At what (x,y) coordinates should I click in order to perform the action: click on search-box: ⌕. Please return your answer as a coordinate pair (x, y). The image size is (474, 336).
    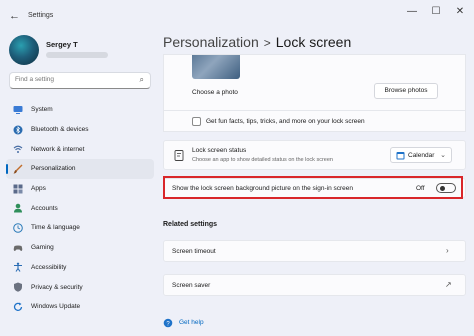
    Looking at the image, I should click on (80, 80).